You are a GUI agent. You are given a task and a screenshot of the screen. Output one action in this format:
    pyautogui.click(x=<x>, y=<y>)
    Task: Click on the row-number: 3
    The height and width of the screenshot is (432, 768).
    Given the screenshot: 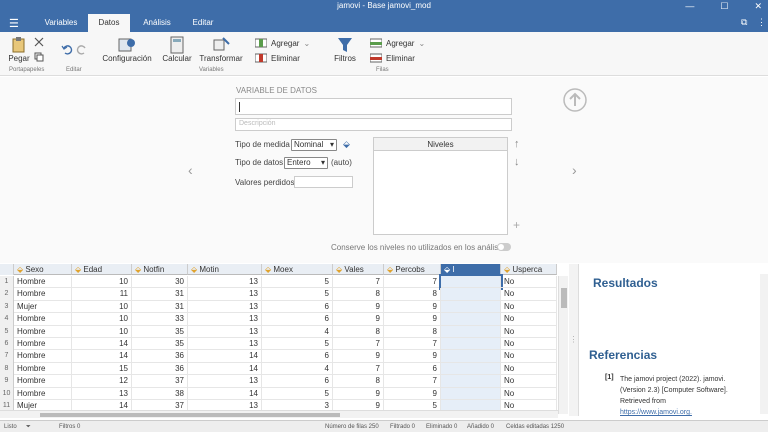 What is the action you would take?
    pyautogui.click(x=7, y=307)
    